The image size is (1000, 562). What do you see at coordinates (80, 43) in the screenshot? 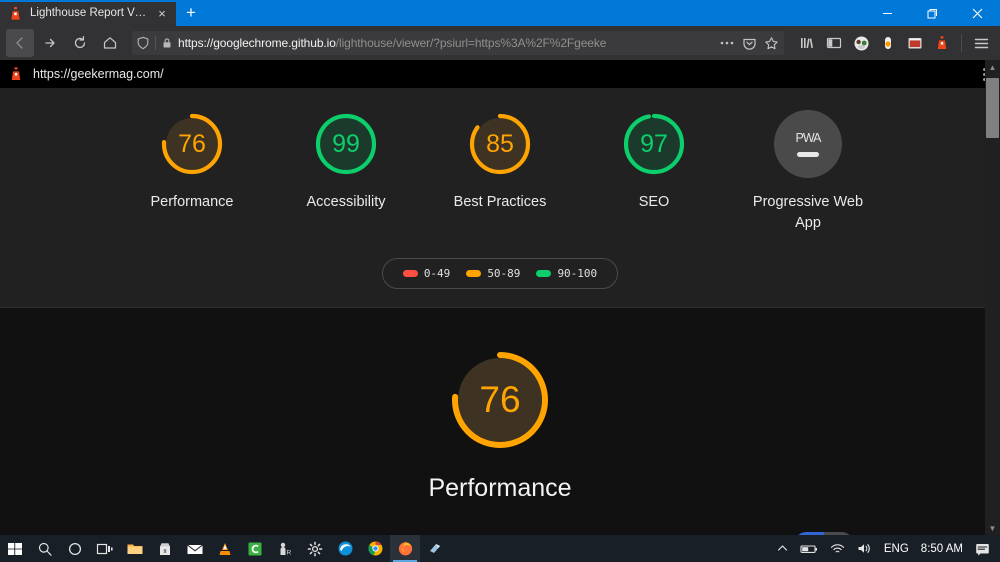
I see `reload-icon` at bounding box center [80, 43].